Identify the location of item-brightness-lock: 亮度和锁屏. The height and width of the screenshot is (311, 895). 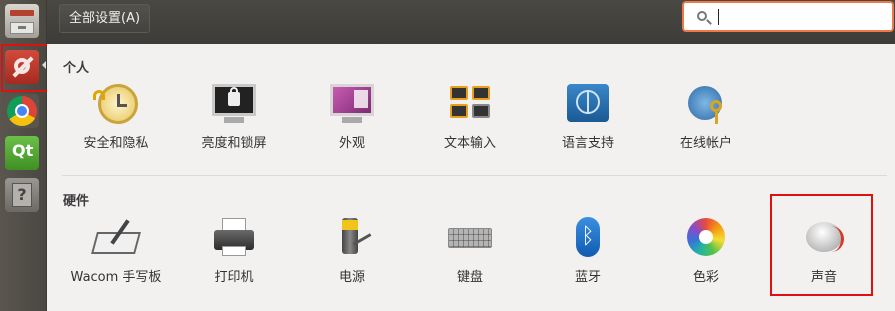
(234, 117).